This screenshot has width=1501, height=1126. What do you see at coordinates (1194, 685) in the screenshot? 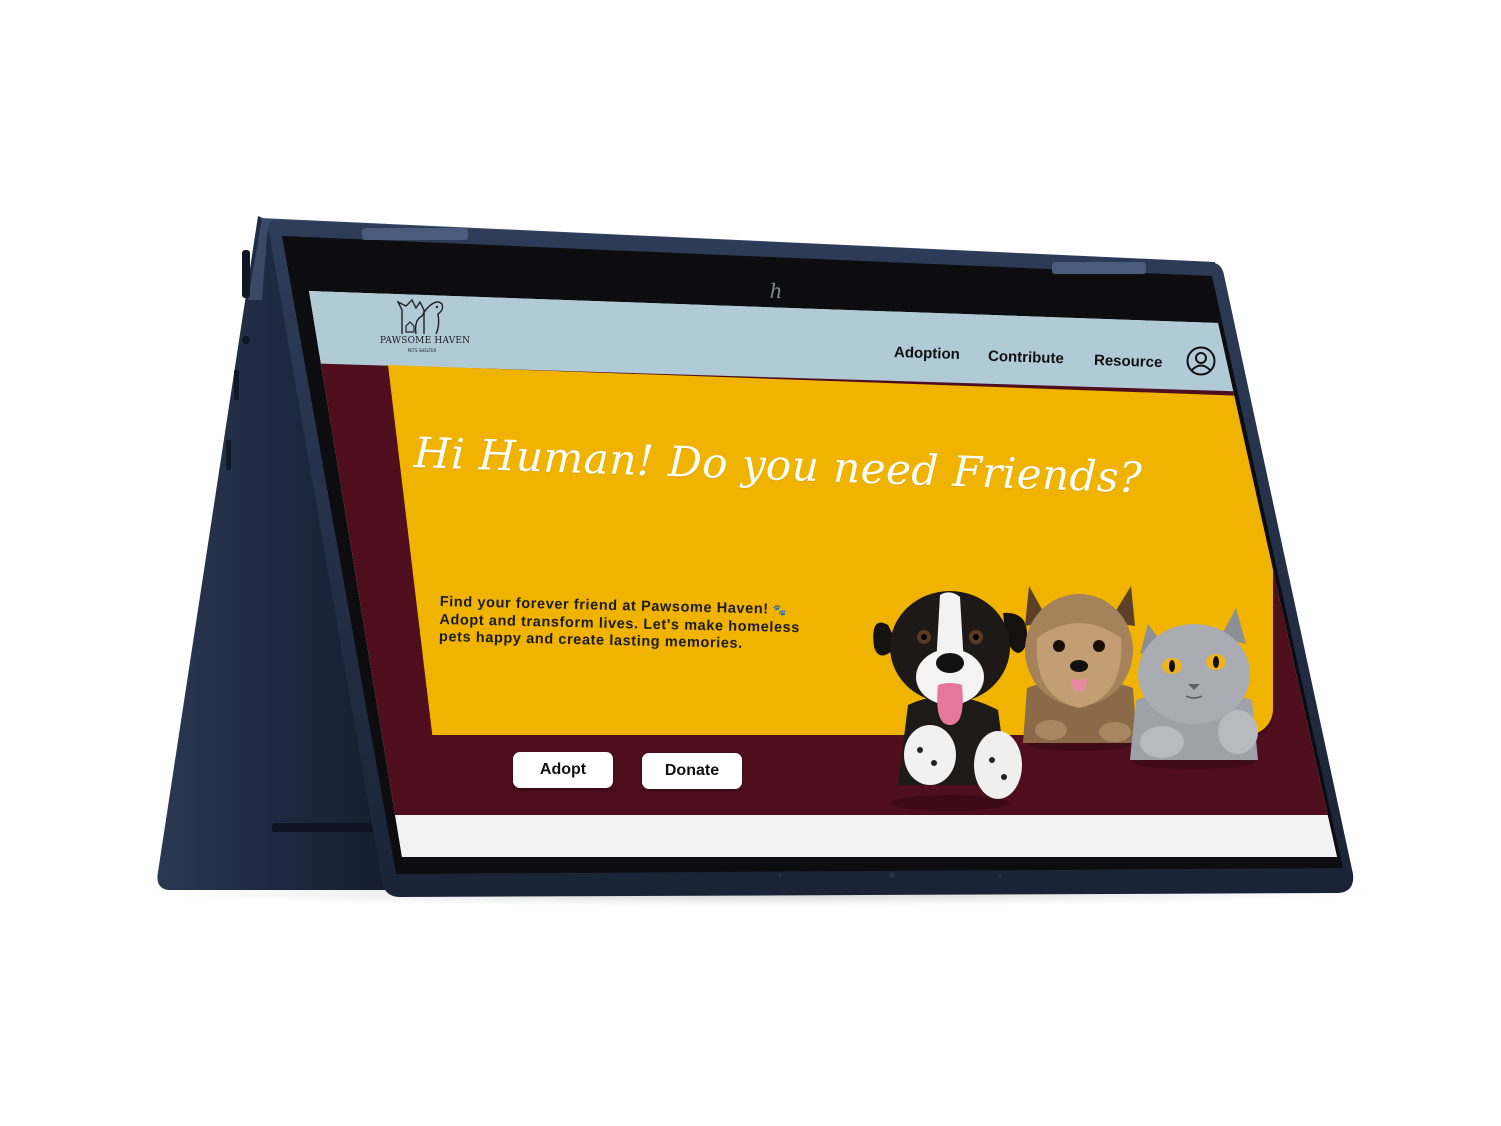
I see `grey-british-shorthair-cat` at bounding box center [1194, 685].